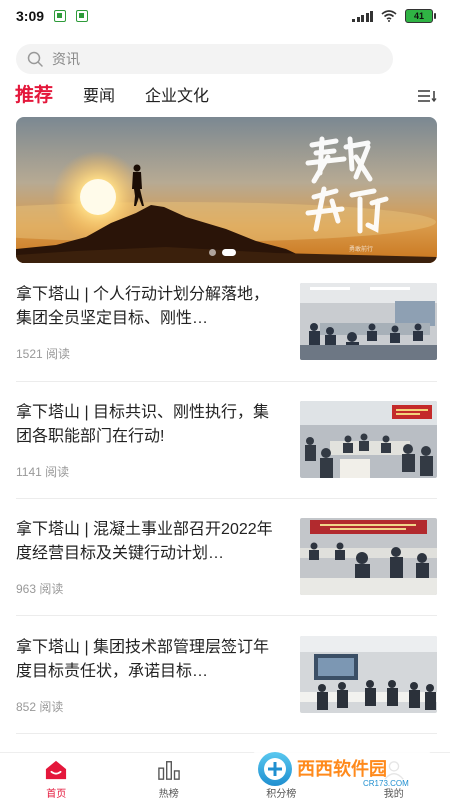 This screenshot has height=800, width=450. I want to click on category-menu-icon, so click(427, 96).